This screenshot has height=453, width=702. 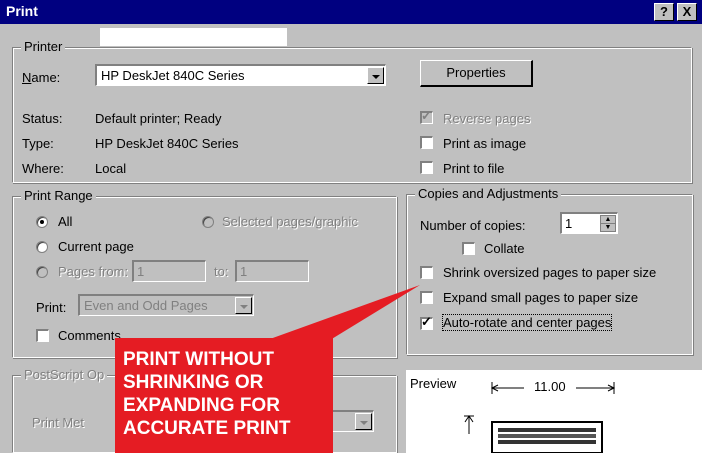 What do you see at coordinates (198, 359) in the screenshot?
I see `callout-line-1: PRINT WITHOUT` at bounding box center [198, 359].